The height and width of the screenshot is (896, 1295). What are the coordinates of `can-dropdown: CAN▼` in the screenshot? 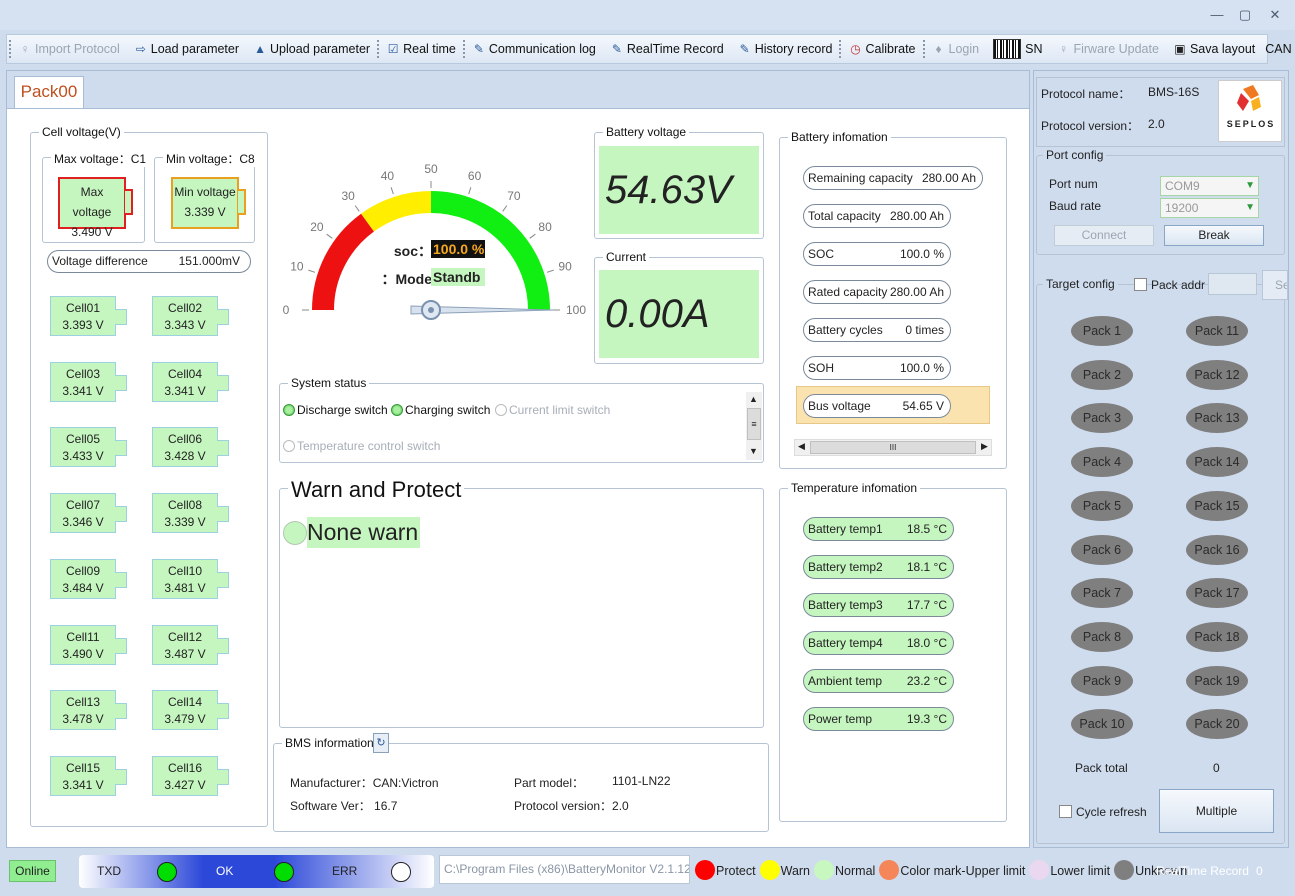 It's located at (1277, 49).